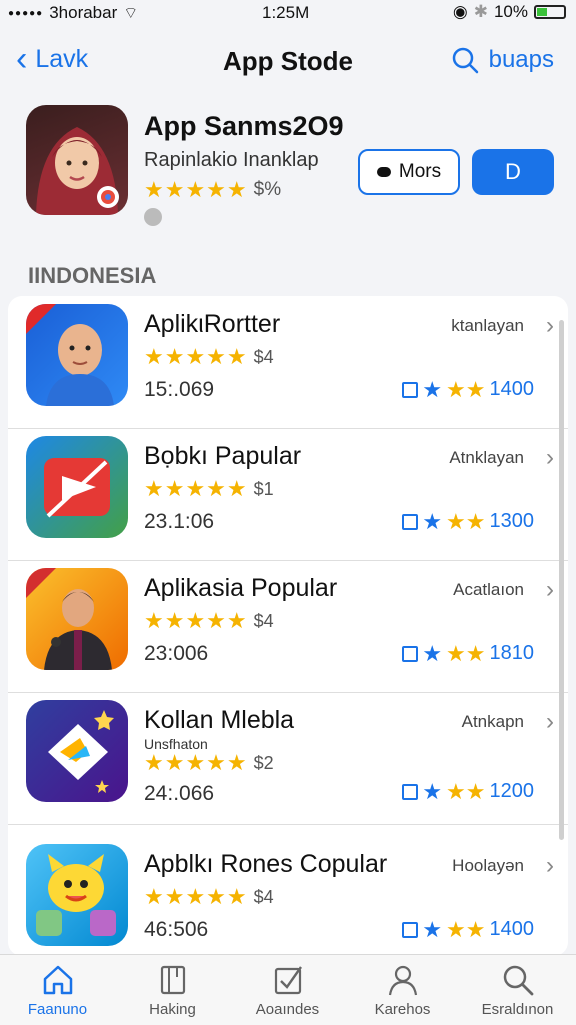  What do you see at coordinates (244, 126) in the screenshot?
I see `featured-app-title: App Sanms2O9` at bounding box center [244, 126].